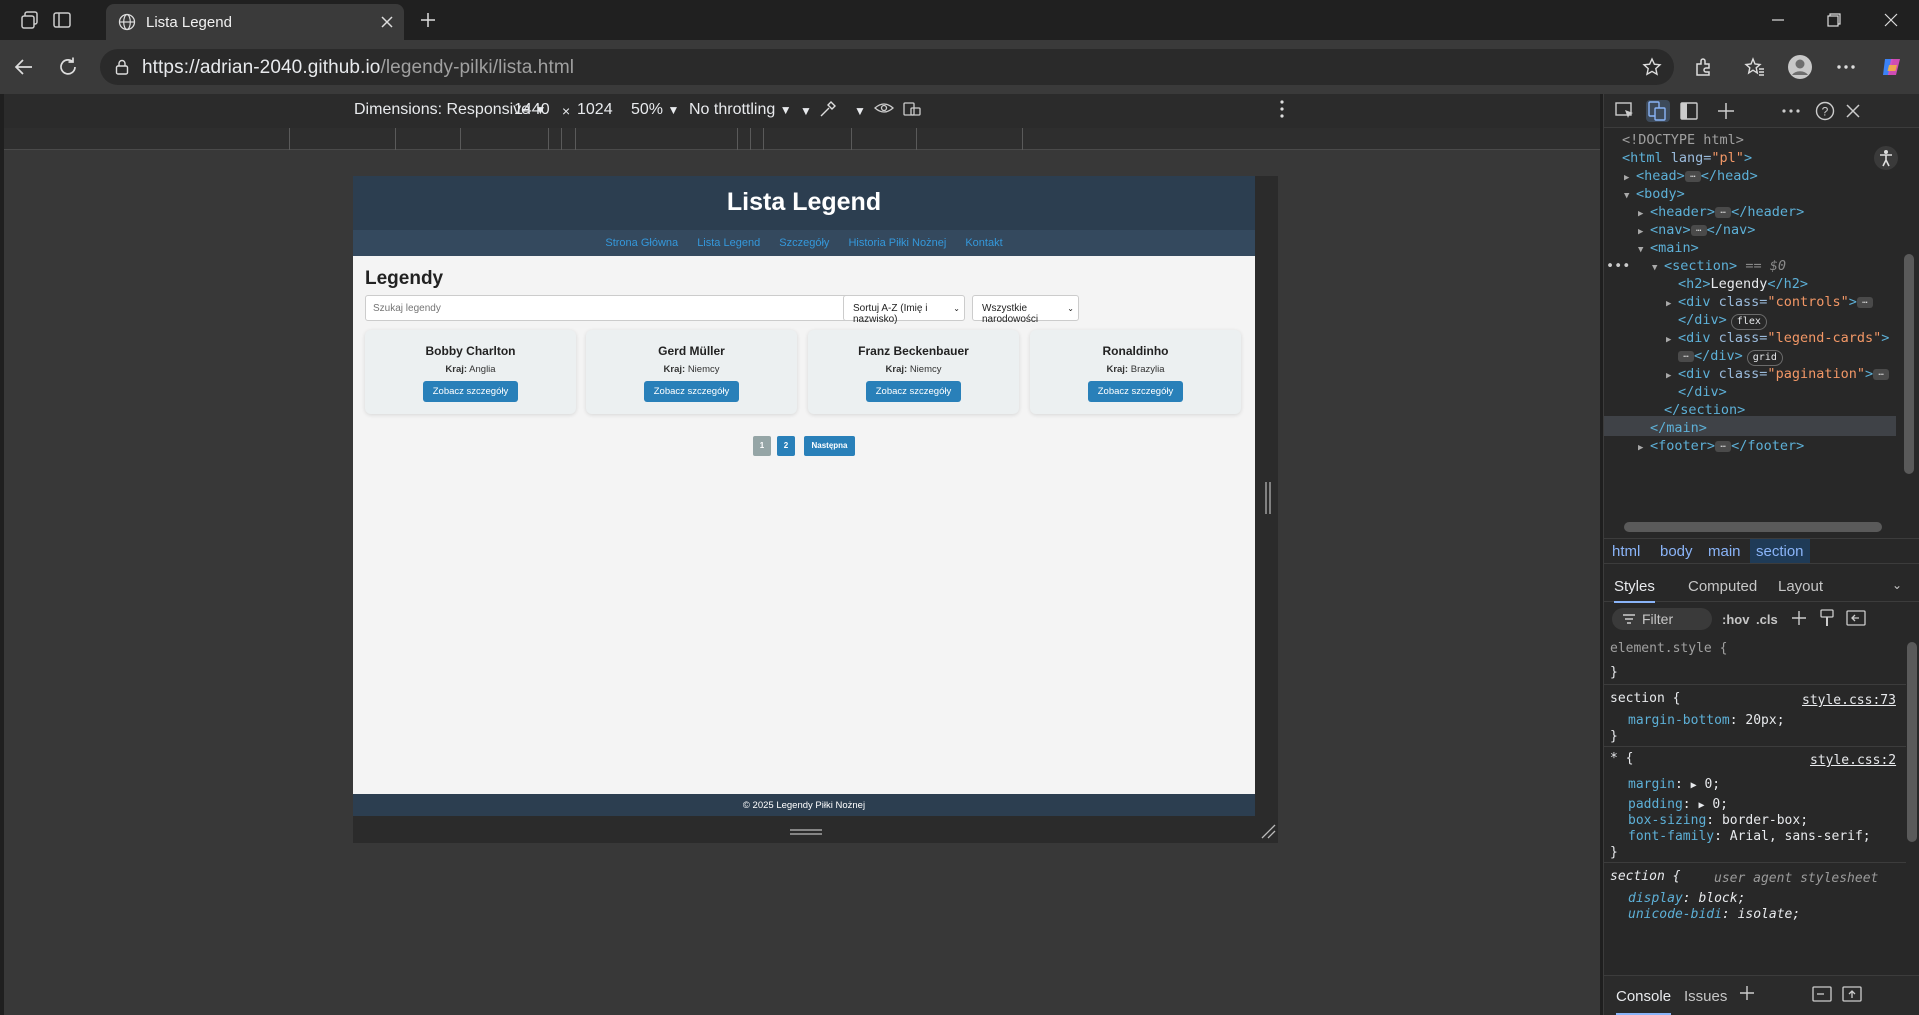 The height and width of the screenshot is (1015, 1919). What do you see at coordinates (806, 111) in the screenshot?
I see `more-toolbar-chevron-icon: ▼` at bounding box center [806, 111].